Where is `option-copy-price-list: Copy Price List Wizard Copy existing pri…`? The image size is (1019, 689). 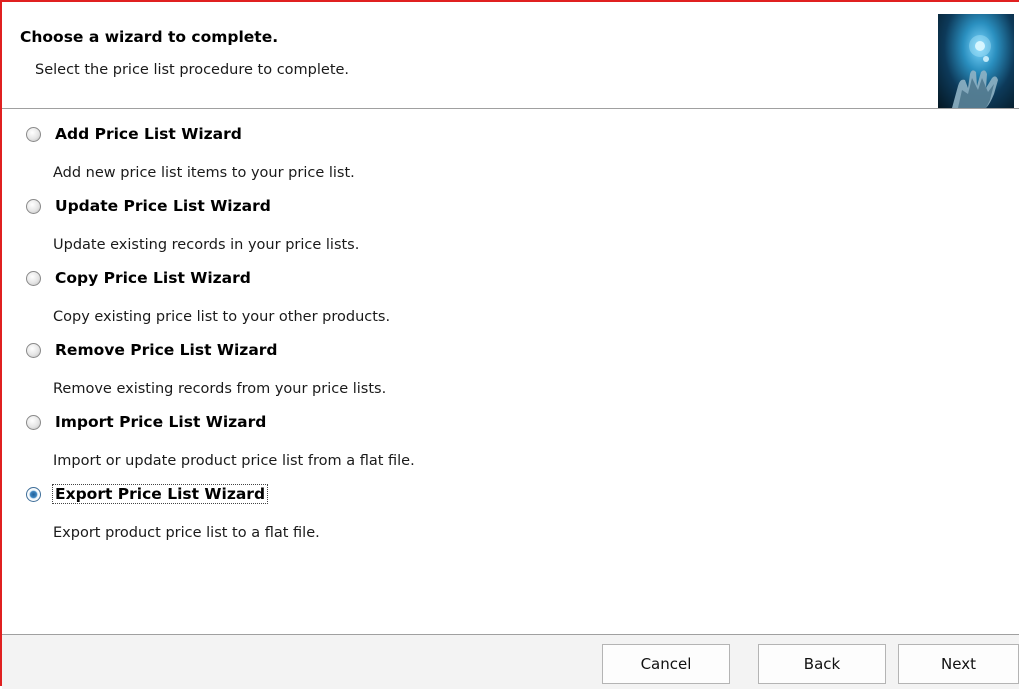 option-copy-price-list: Copy Price List Wizard Copy existing pri… is located at coordinates (510, 289).